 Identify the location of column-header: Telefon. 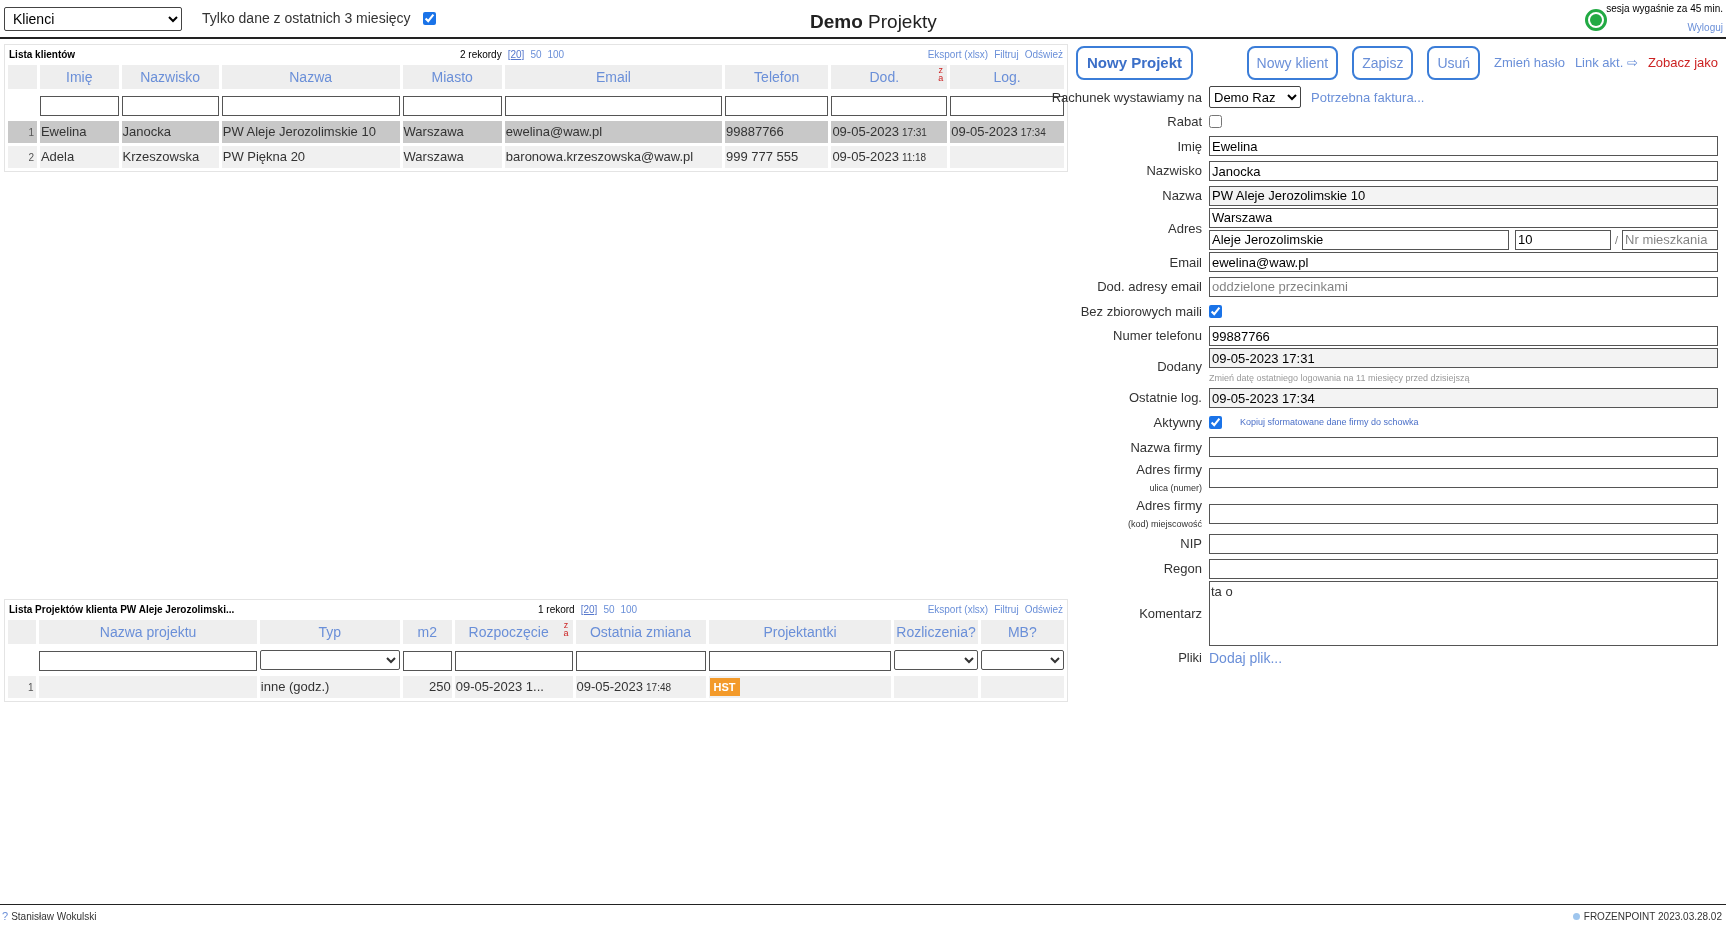
(777, 77).